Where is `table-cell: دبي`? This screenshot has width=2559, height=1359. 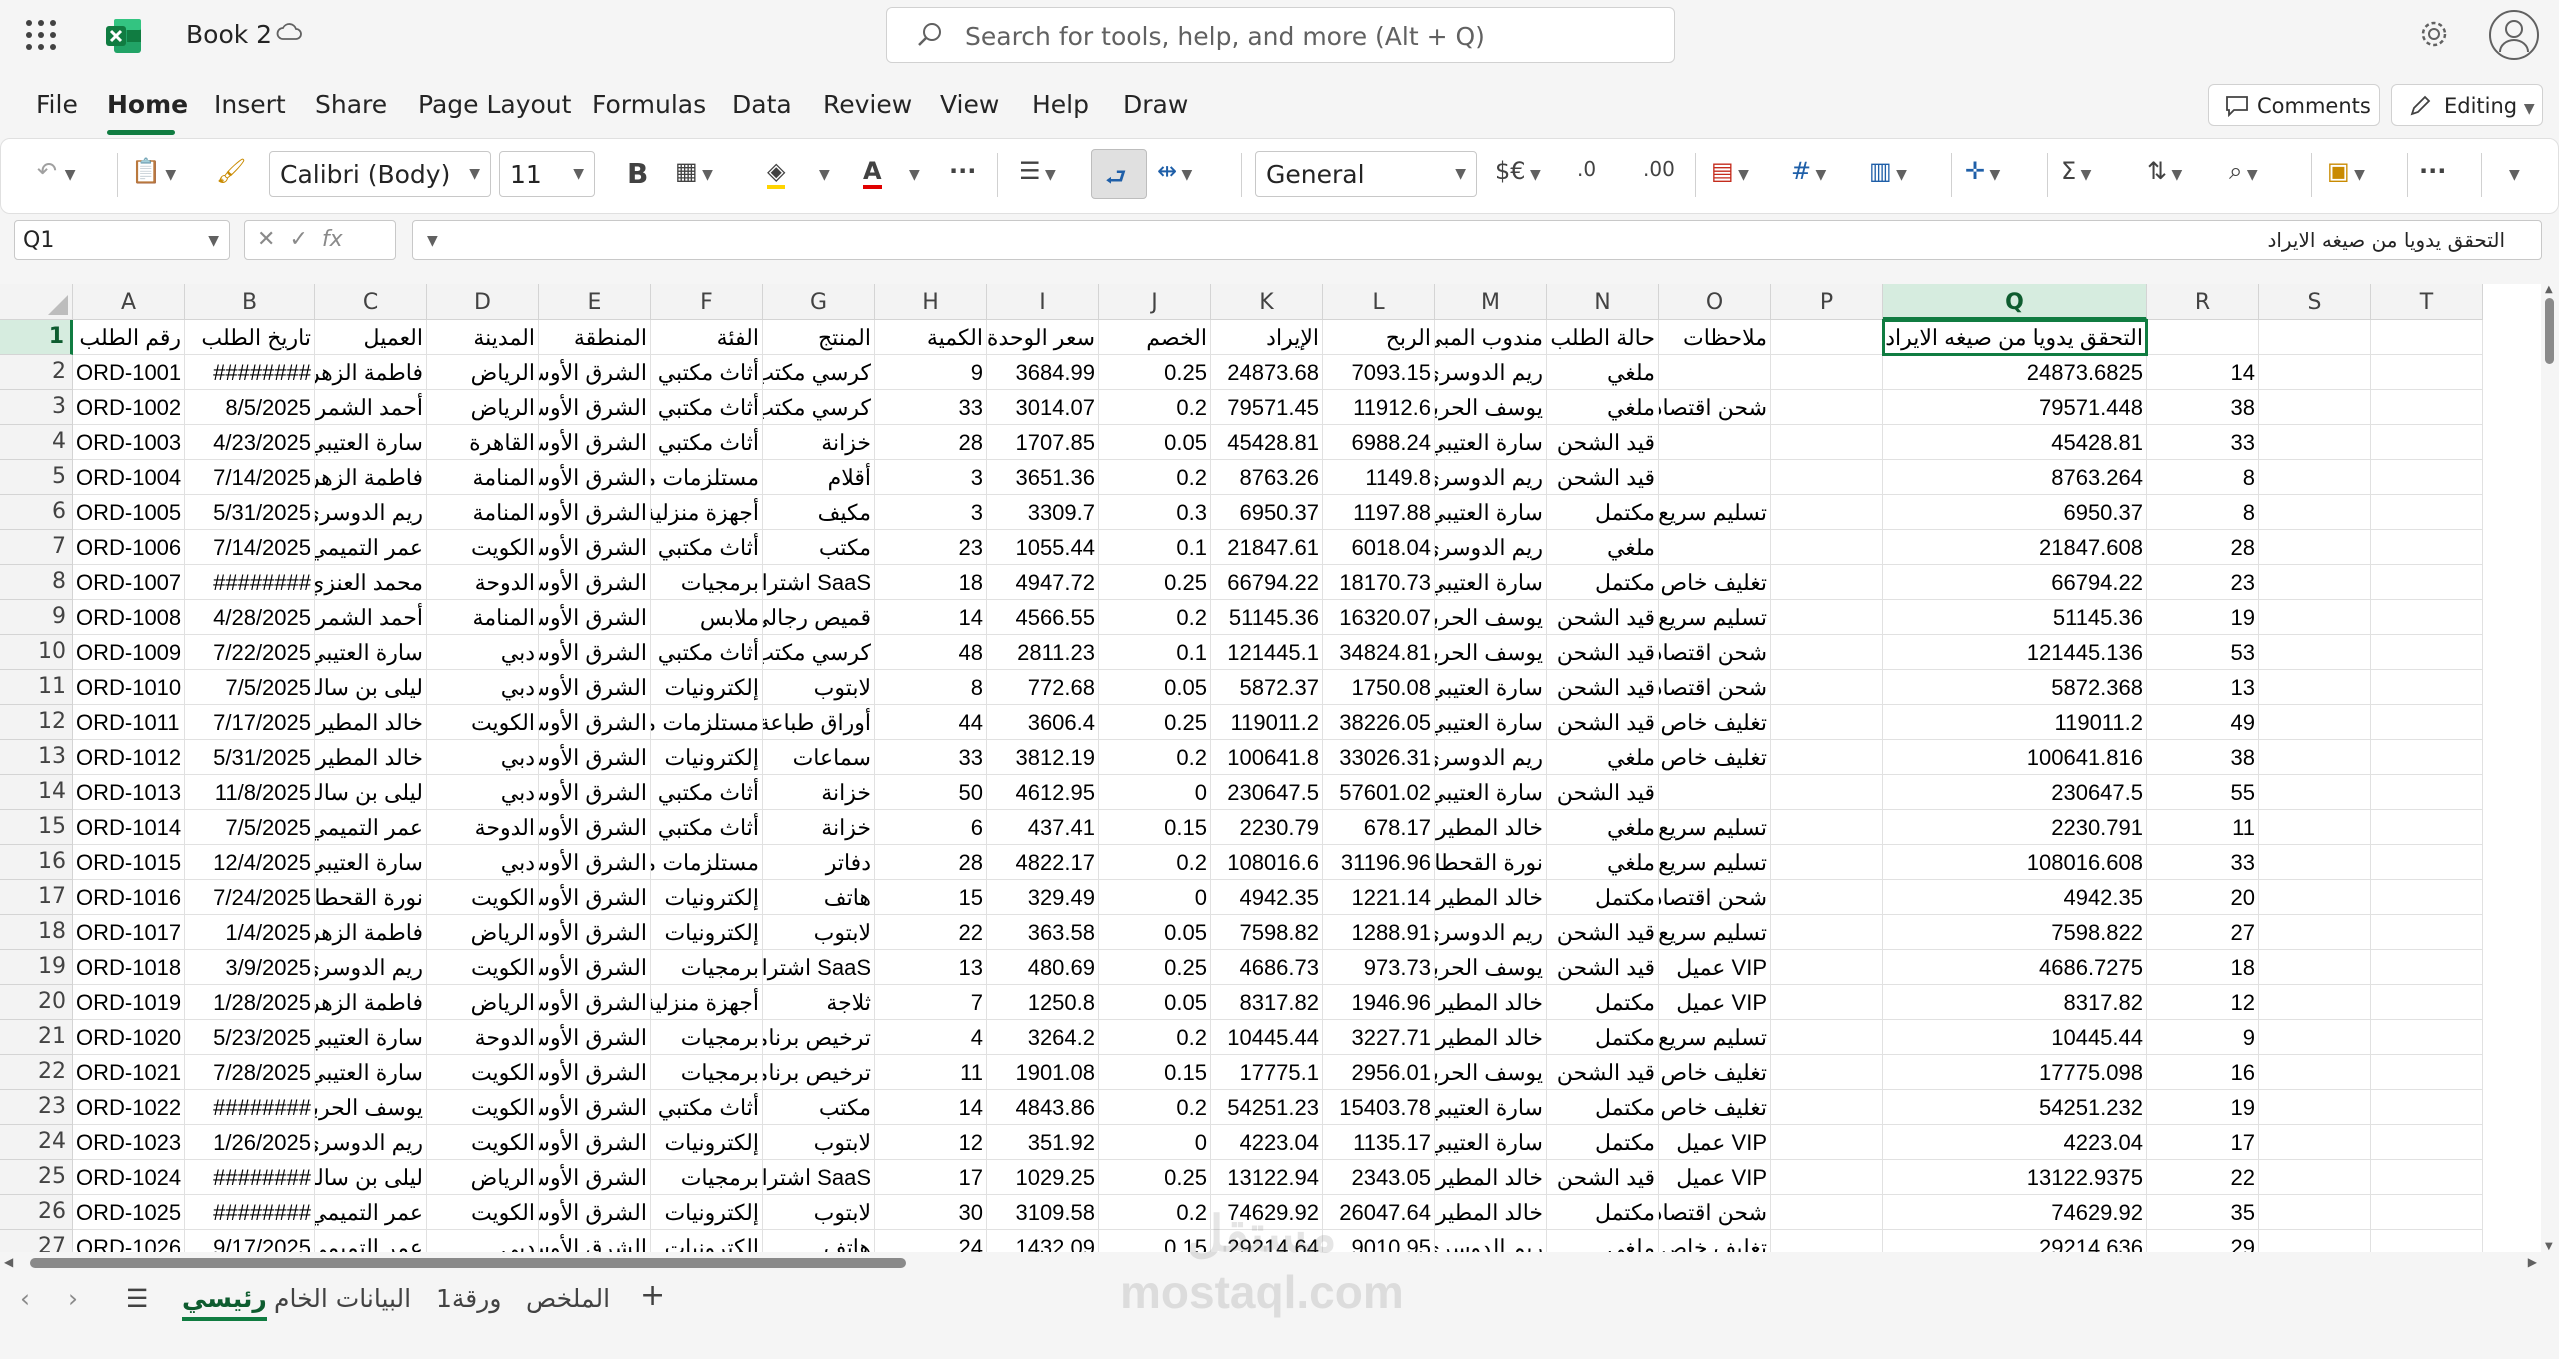 table-cell: دبي is located at coordinates (483, 757).